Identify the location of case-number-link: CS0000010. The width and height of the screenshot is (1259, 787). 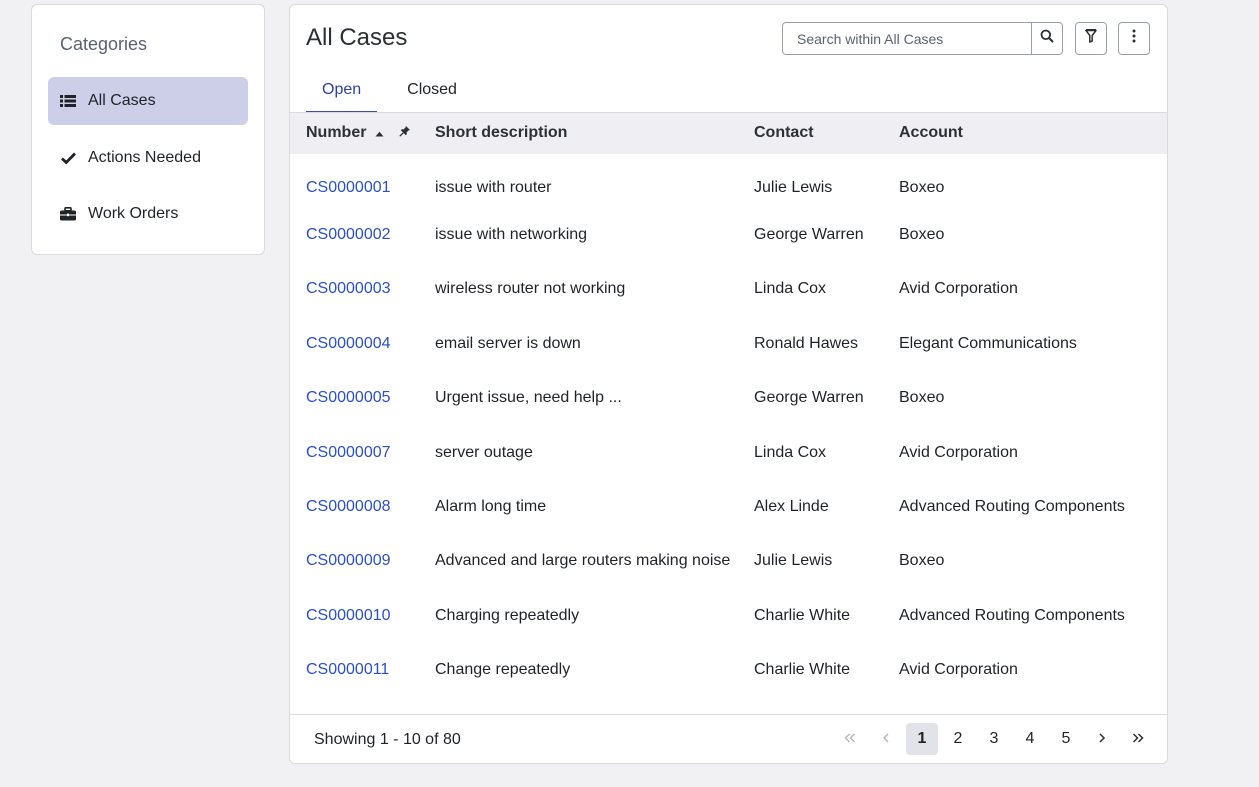
(348, 615).